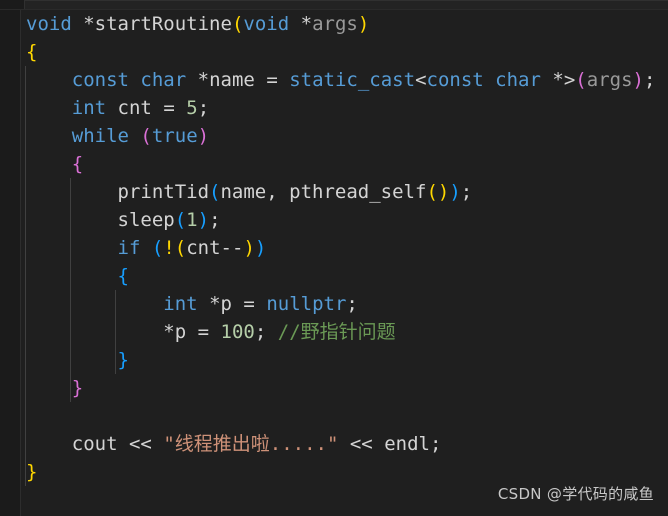 The image size is (668, 516). I want to click on code-line: *p = 100; //野指针问题, so click(334, 332).